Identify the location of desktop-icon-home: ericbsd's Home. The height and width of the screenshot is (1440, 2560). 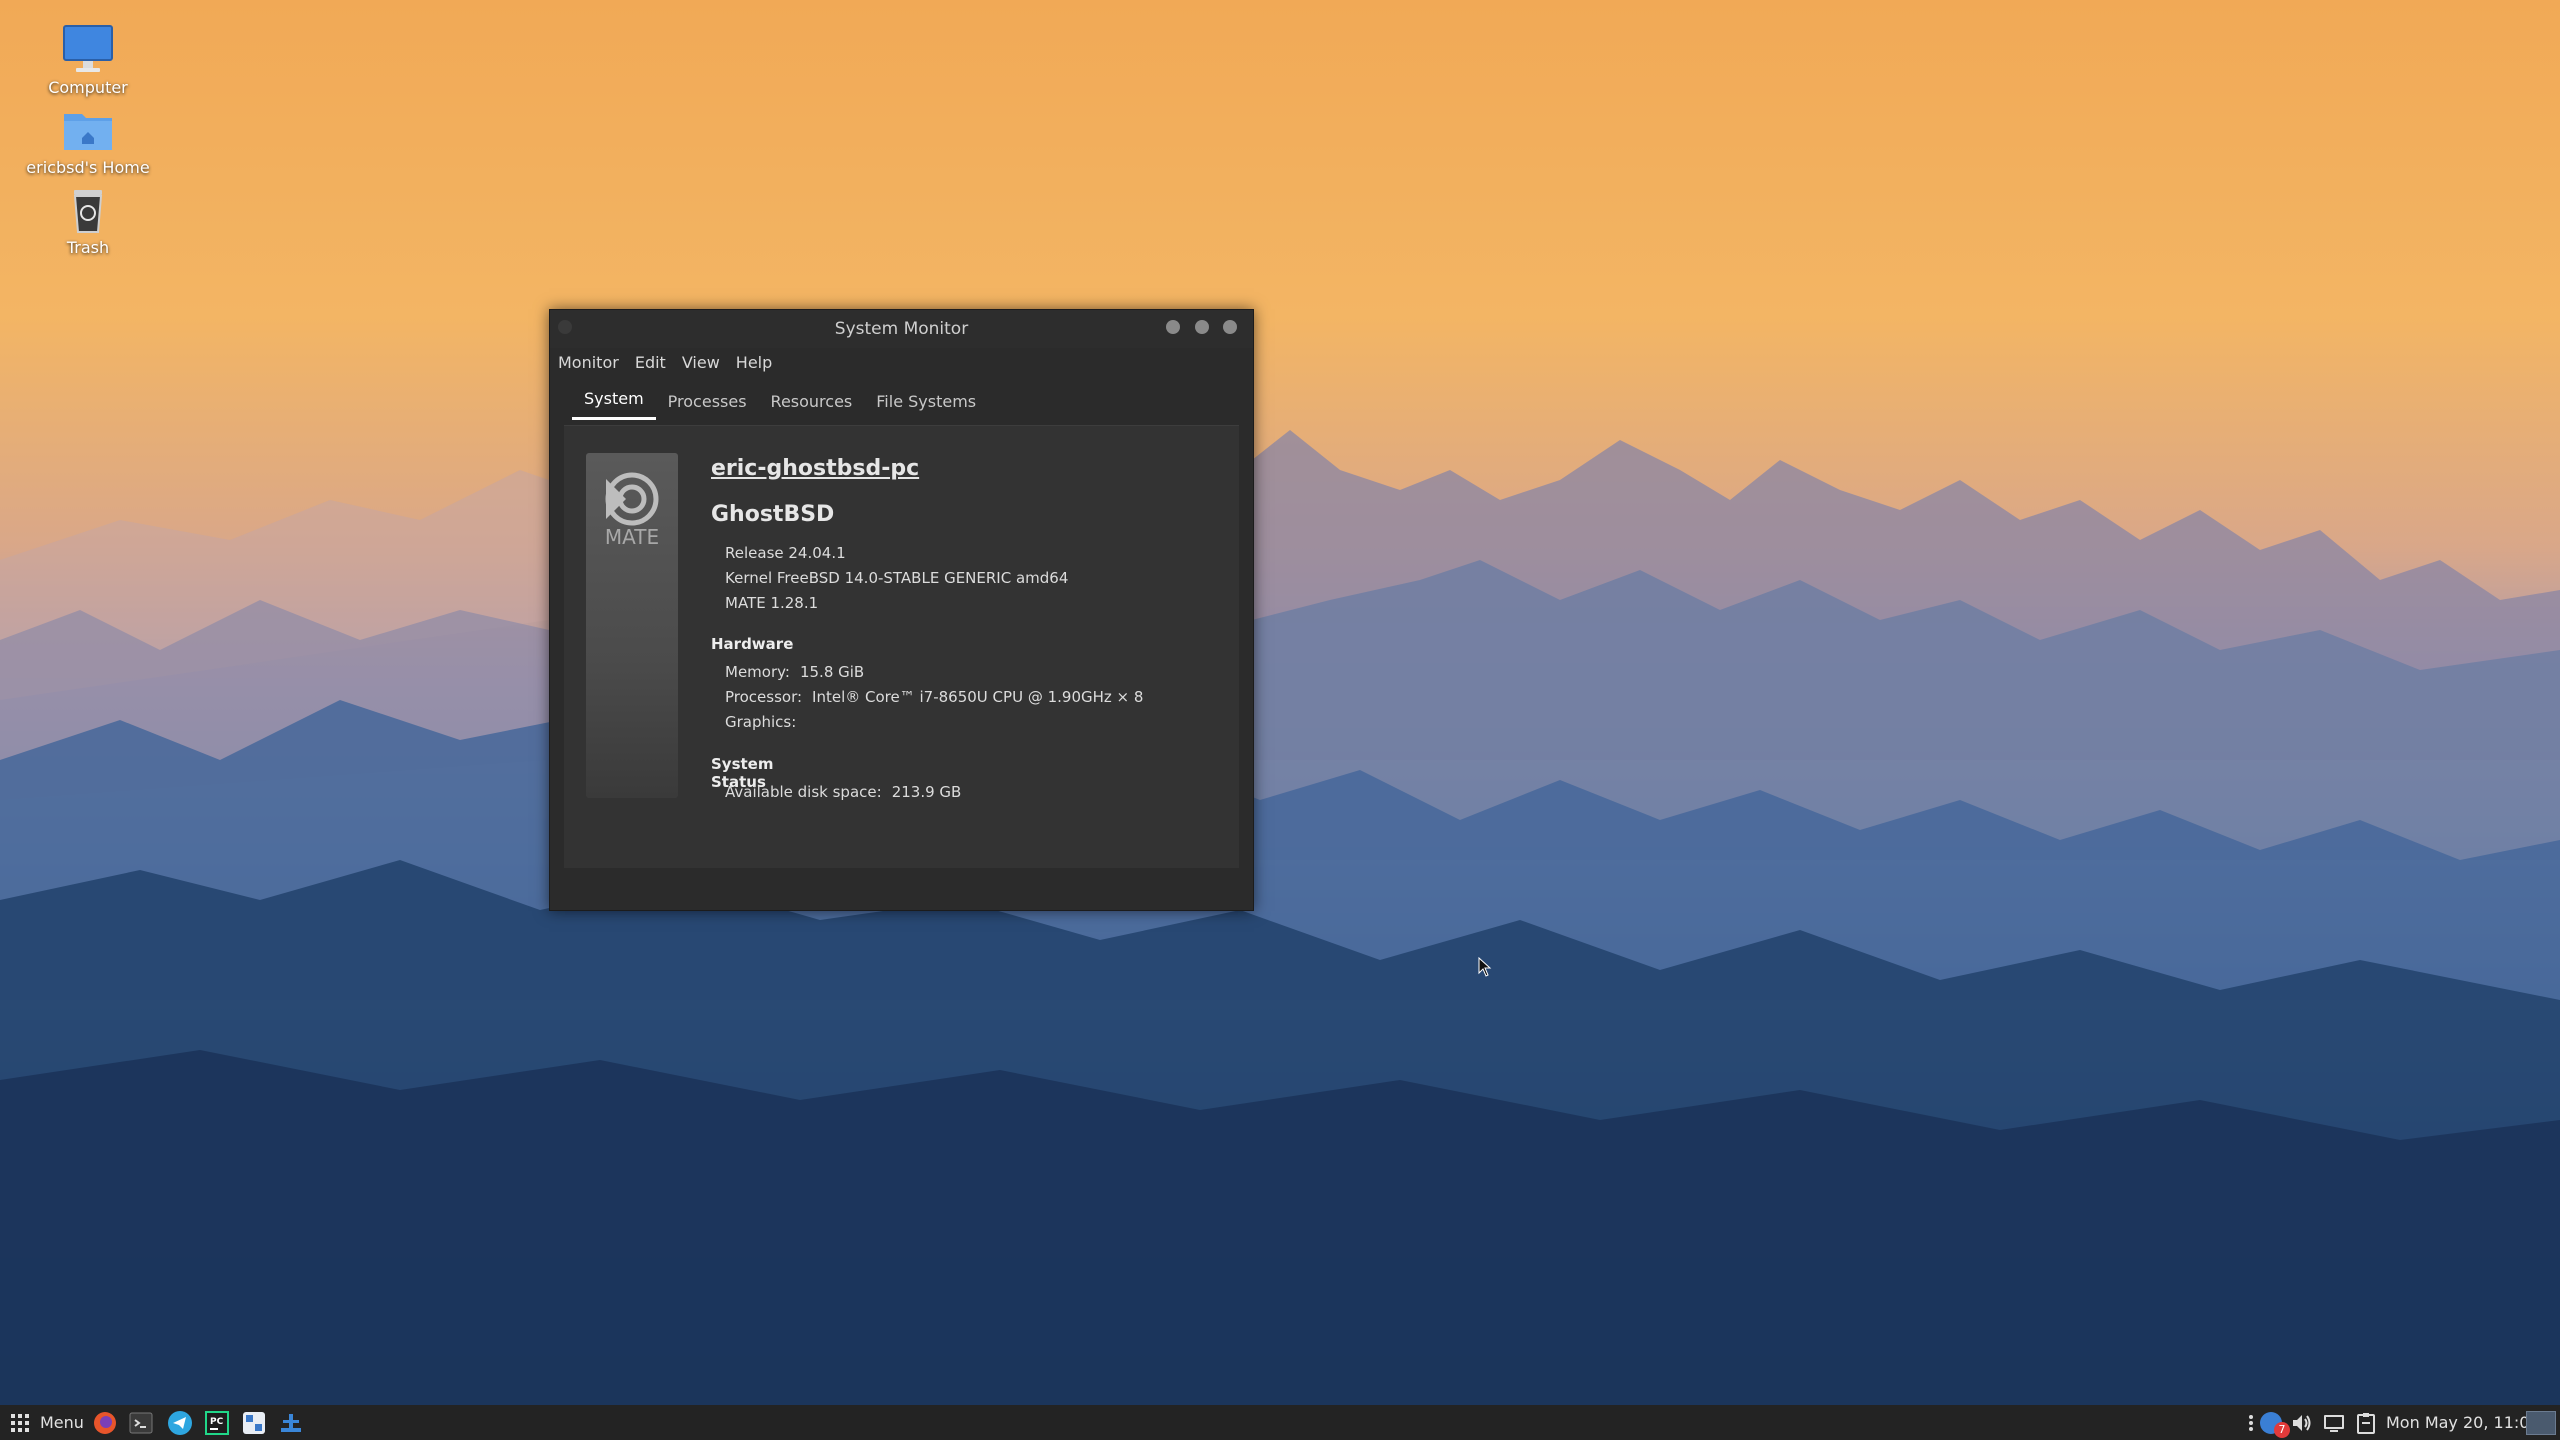
(88, 140).